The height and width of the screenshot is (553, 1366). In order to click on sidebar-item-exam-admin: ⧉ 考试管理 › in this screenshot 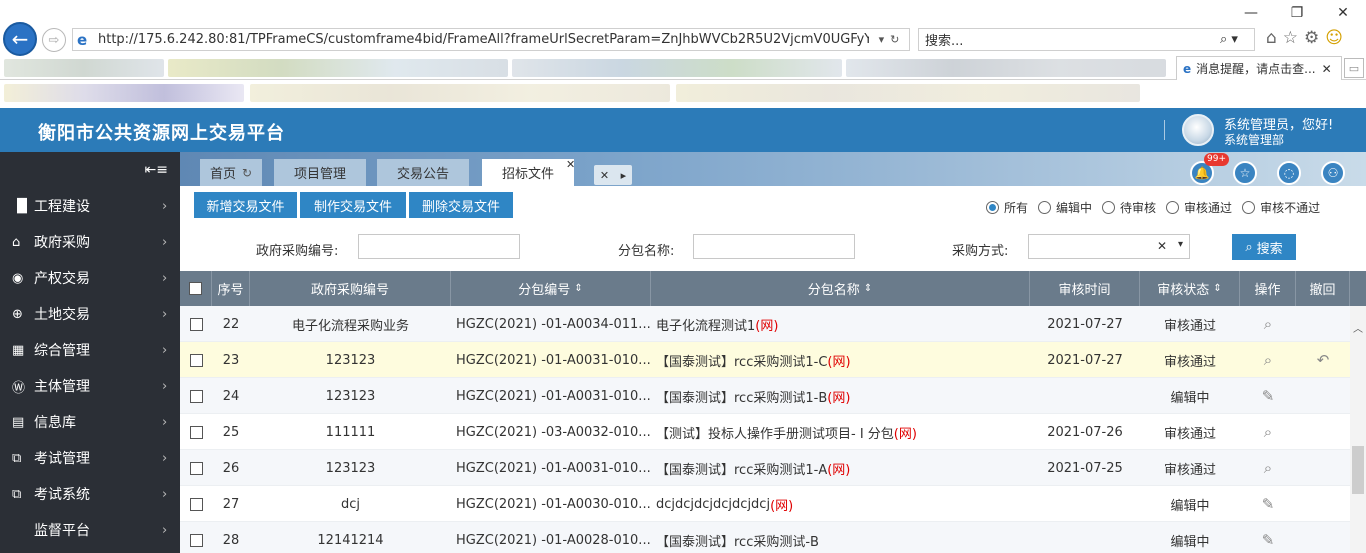, I will do `click(90, 458)`.